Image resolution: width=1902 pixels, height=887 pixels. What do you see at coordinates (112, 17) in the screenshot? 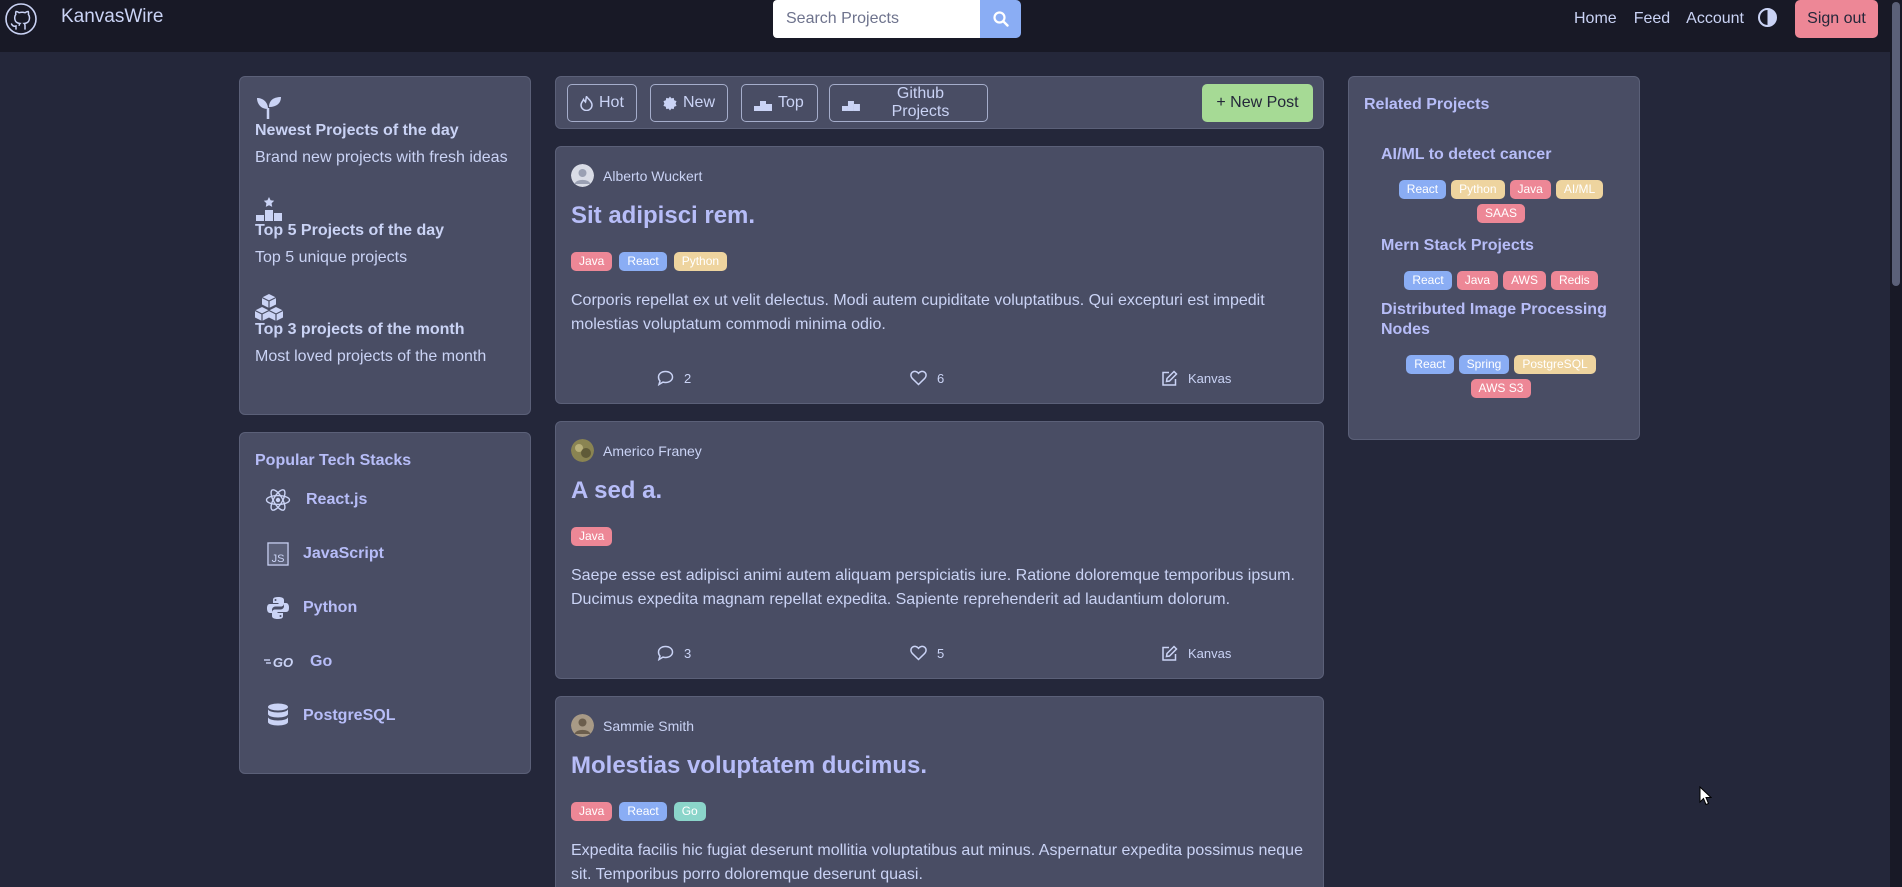
I see `brand-name: KanvasWire` at bounding box center [112, 17].